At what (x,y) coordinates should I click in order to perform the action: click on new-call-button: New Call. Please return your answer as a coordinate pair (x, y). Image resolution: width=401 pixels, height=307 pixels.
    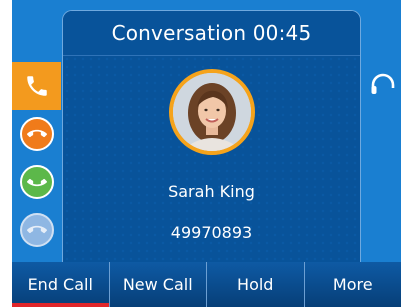
    Looking at the image, I should click on (158, 284).